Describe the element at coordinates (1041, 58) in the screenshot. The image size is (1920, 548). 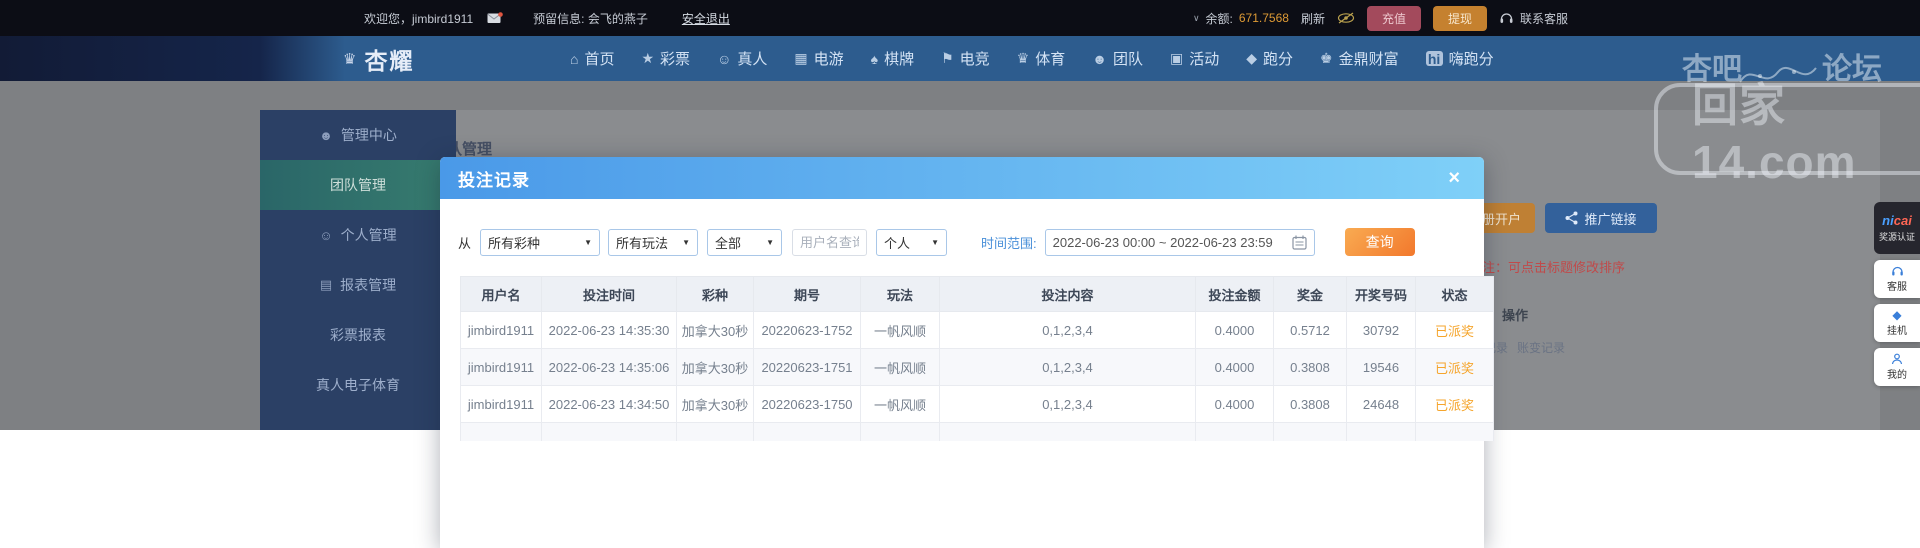
I see `nav-item-sports: ♛ 体育` at that location.